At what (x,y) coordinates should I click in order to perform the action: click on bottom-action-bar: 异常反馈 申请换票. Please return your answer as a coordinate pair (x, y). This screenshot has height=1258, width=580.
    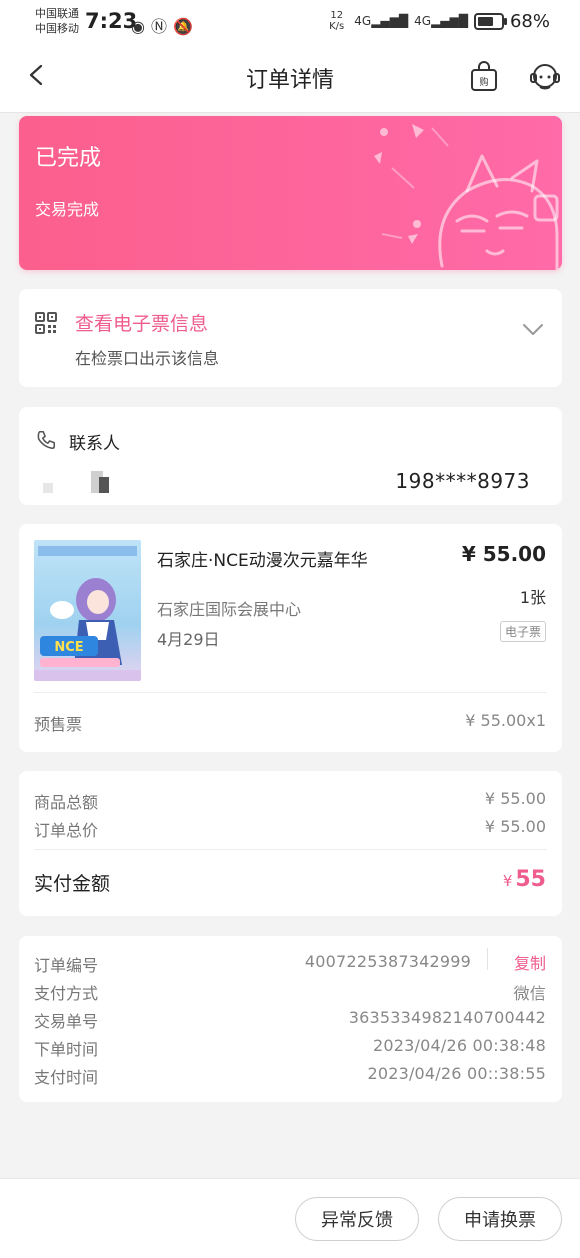
    Looking at the image, I should click on (290, 1218).